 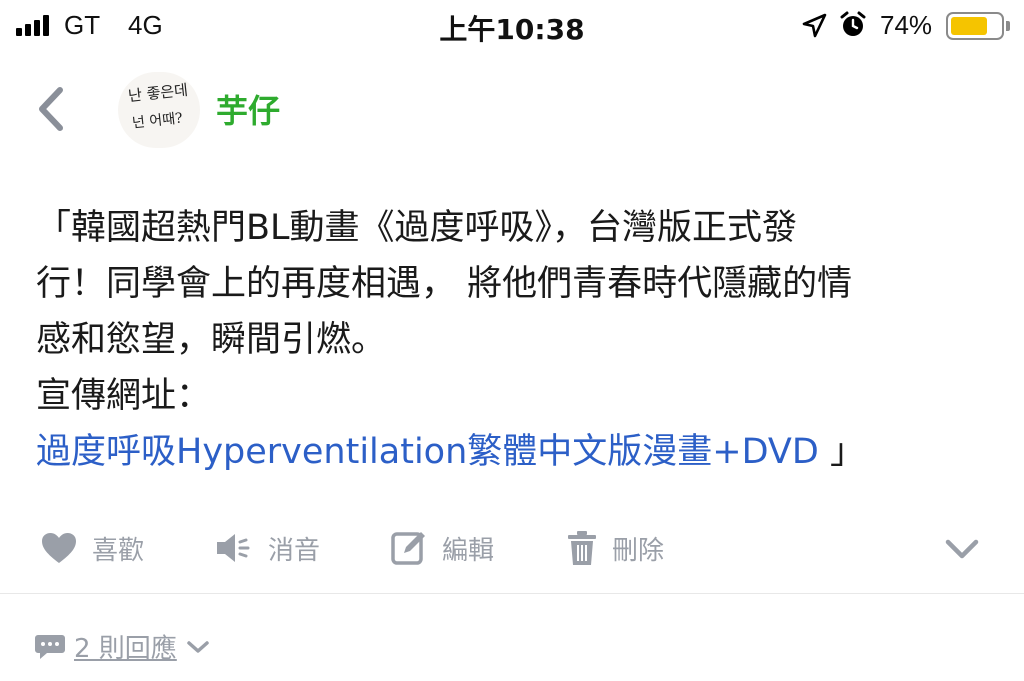 I want to click on trash-icon, so click(x=582, y=548).